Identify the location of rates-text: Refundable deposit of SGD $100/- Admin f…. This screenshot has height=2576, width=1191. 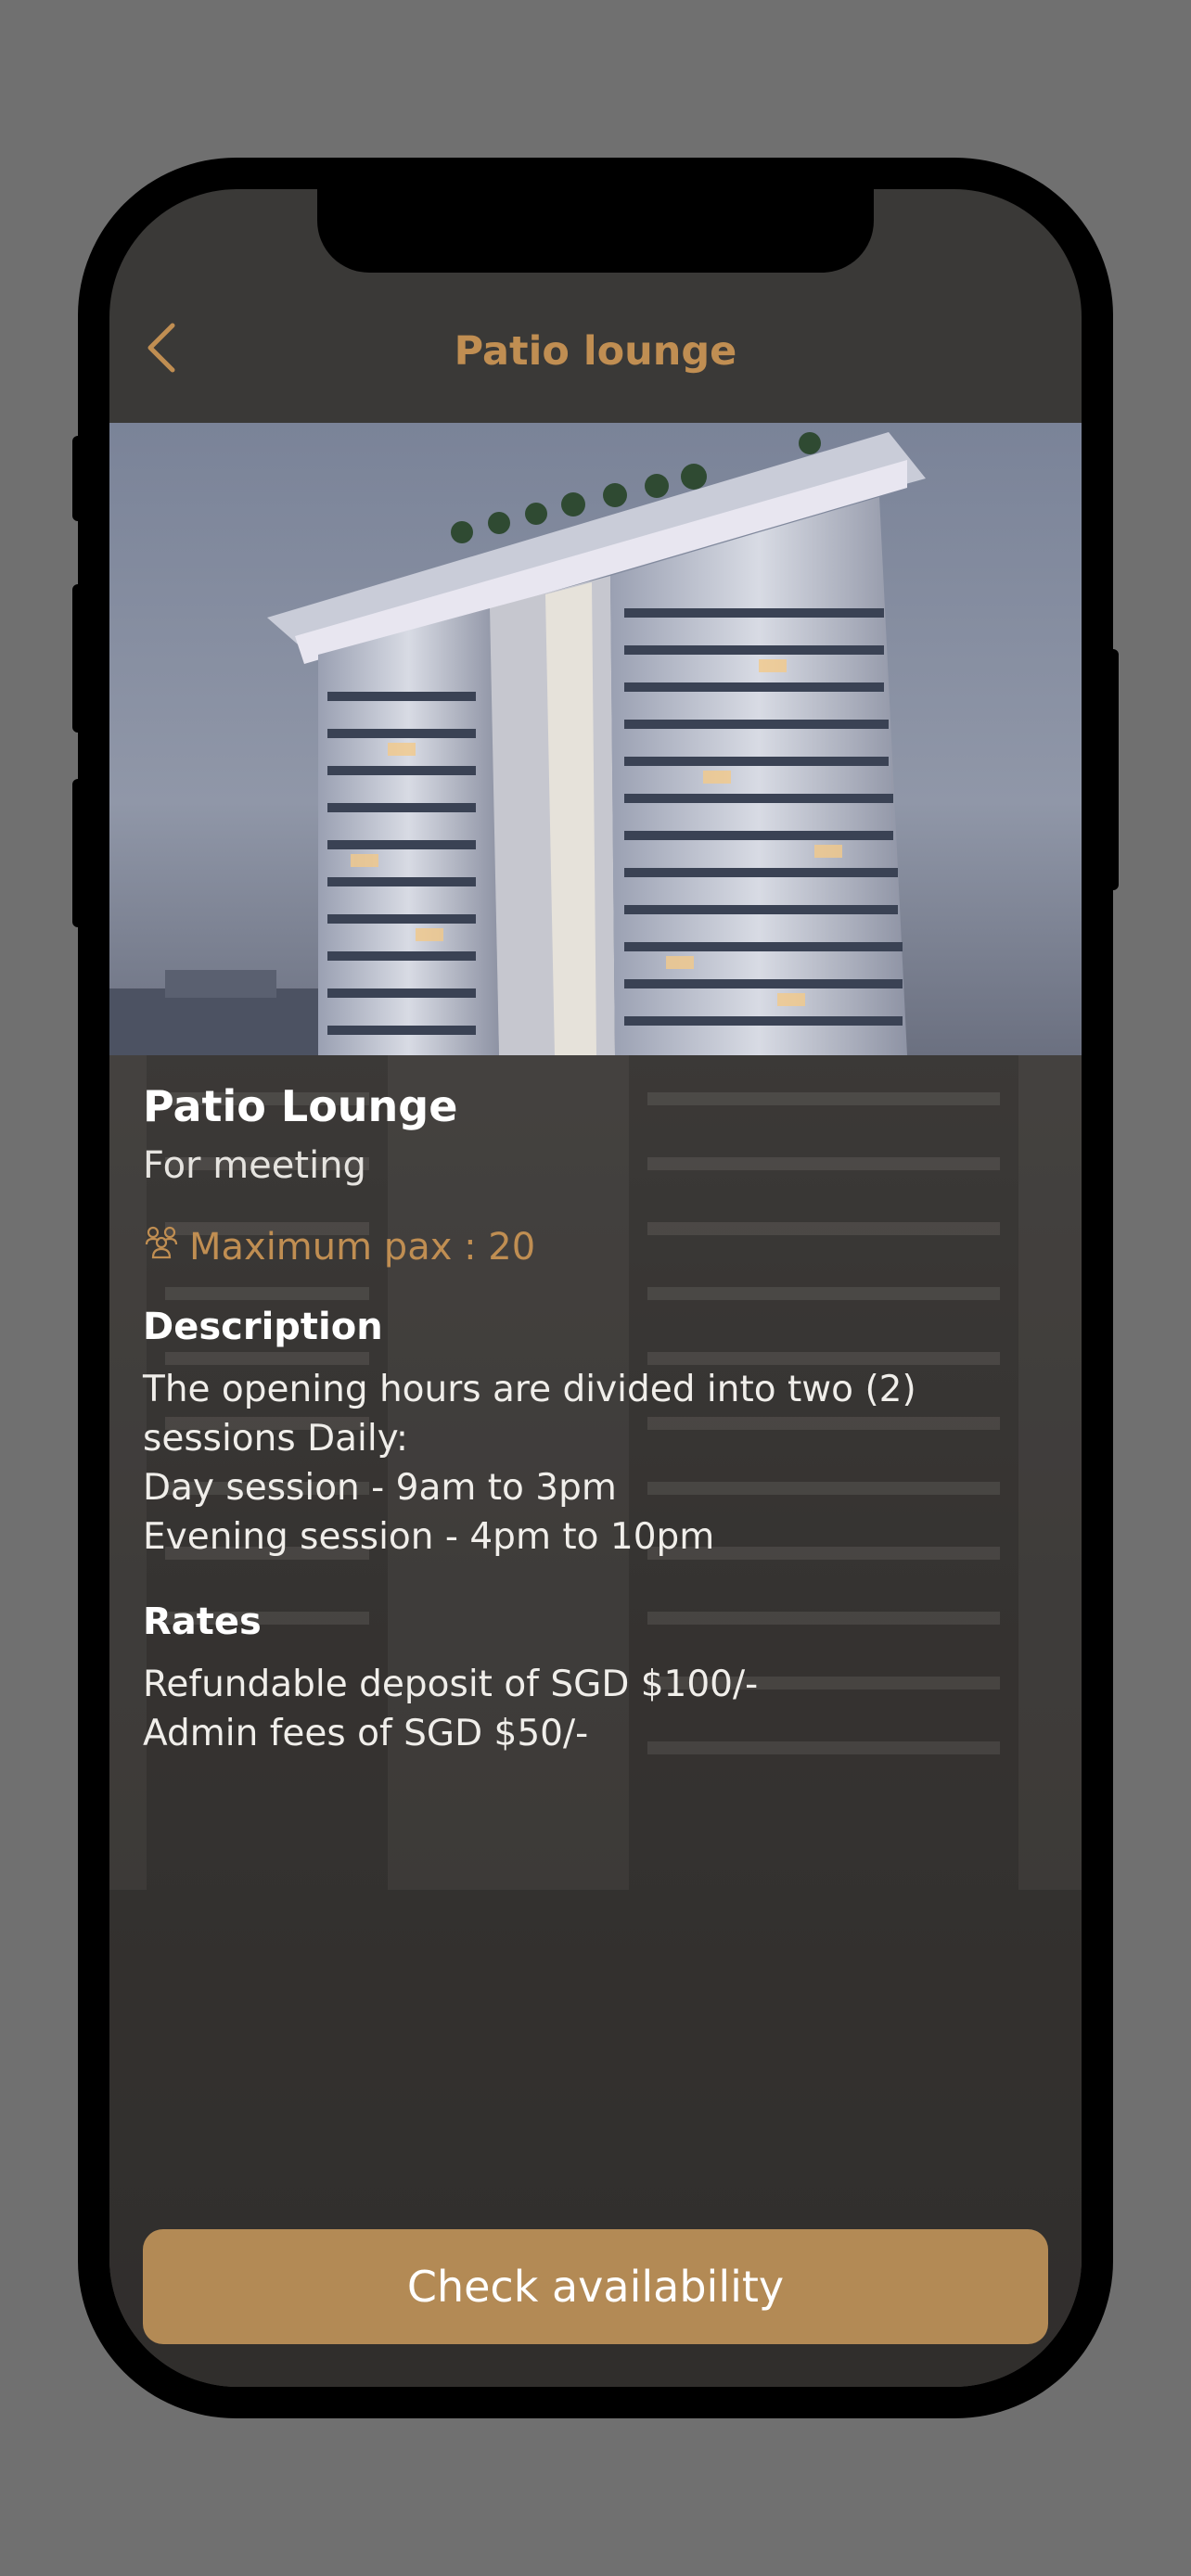
(579, 1709).